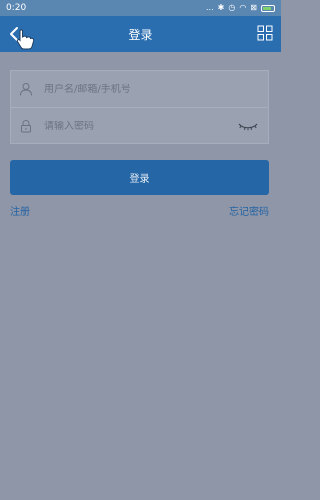  Describe the element at coordinates (253, 7) in the screenshot. I see `sim-icon: ⊠` at that location.